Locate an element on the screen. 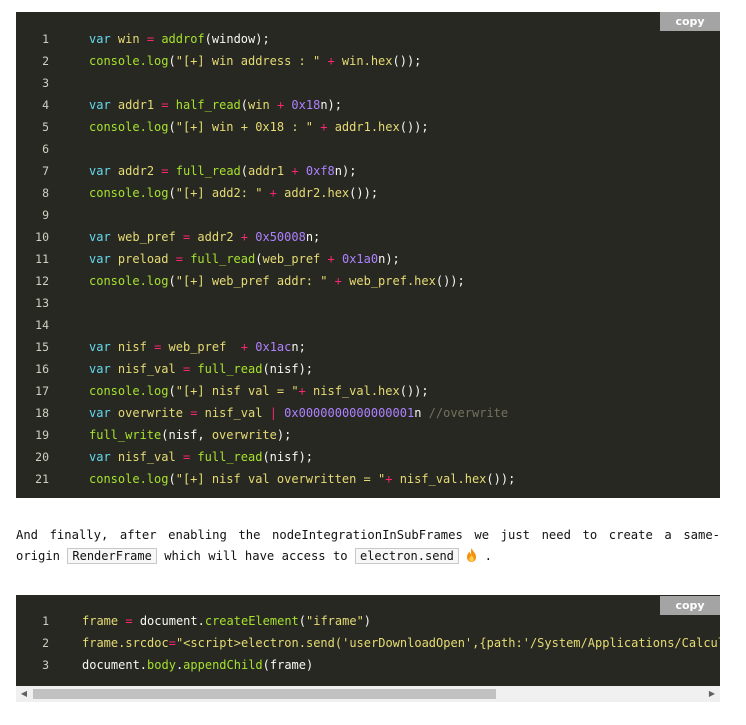 The image size is (746, 725). scroll-left-arrow-icon: ◀ is located at coordinates (24, 694).